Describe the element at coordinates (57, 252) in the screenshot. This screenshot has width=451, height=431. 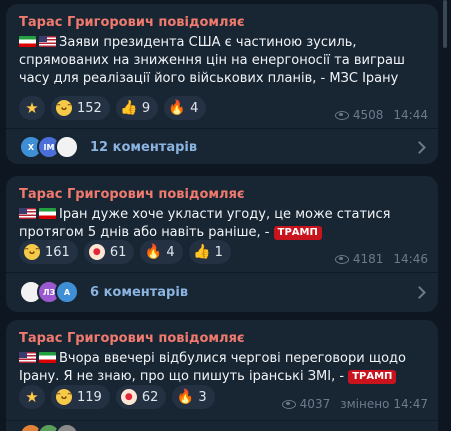
I see `reaction-count: 161` at that location.